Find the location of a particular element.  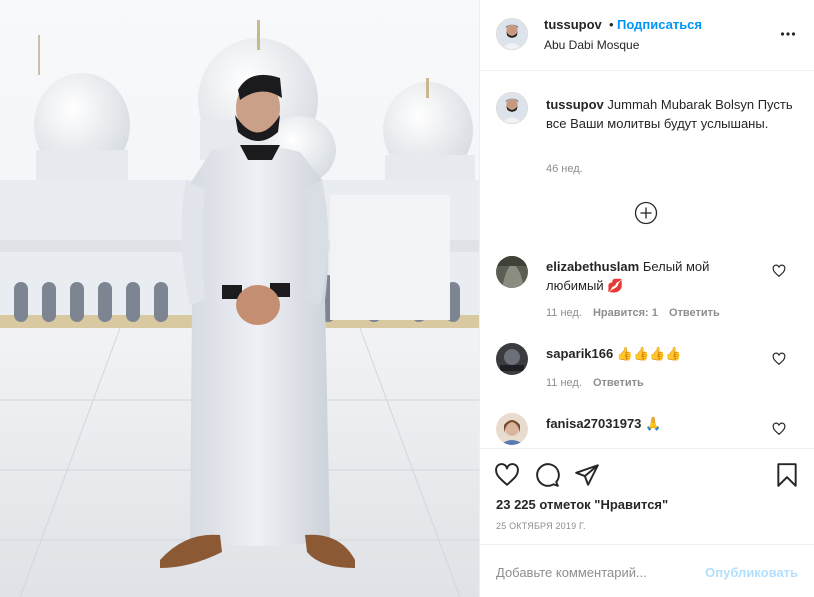

comment-meta: 11 нед. Нравится: 1 Ответить is located at coordinates (637, 313).